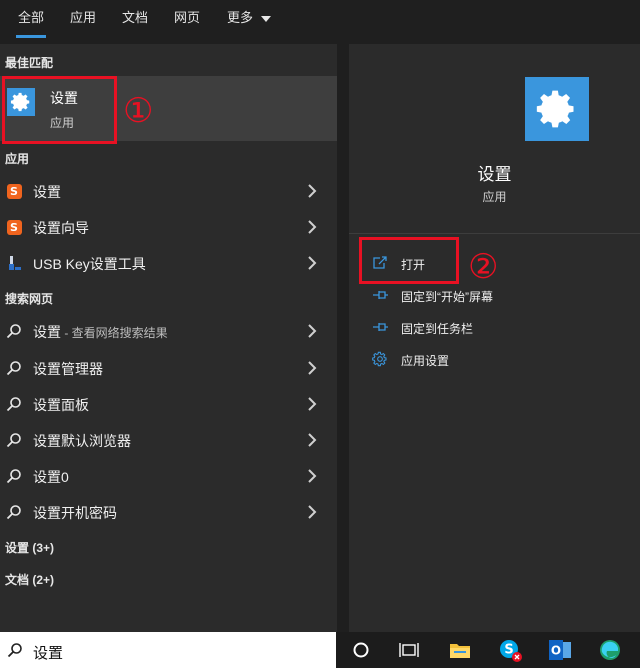 The height and width of the screenshot is (668, 640). I want to click on list-item: S 设置向导, so click(168, 227).